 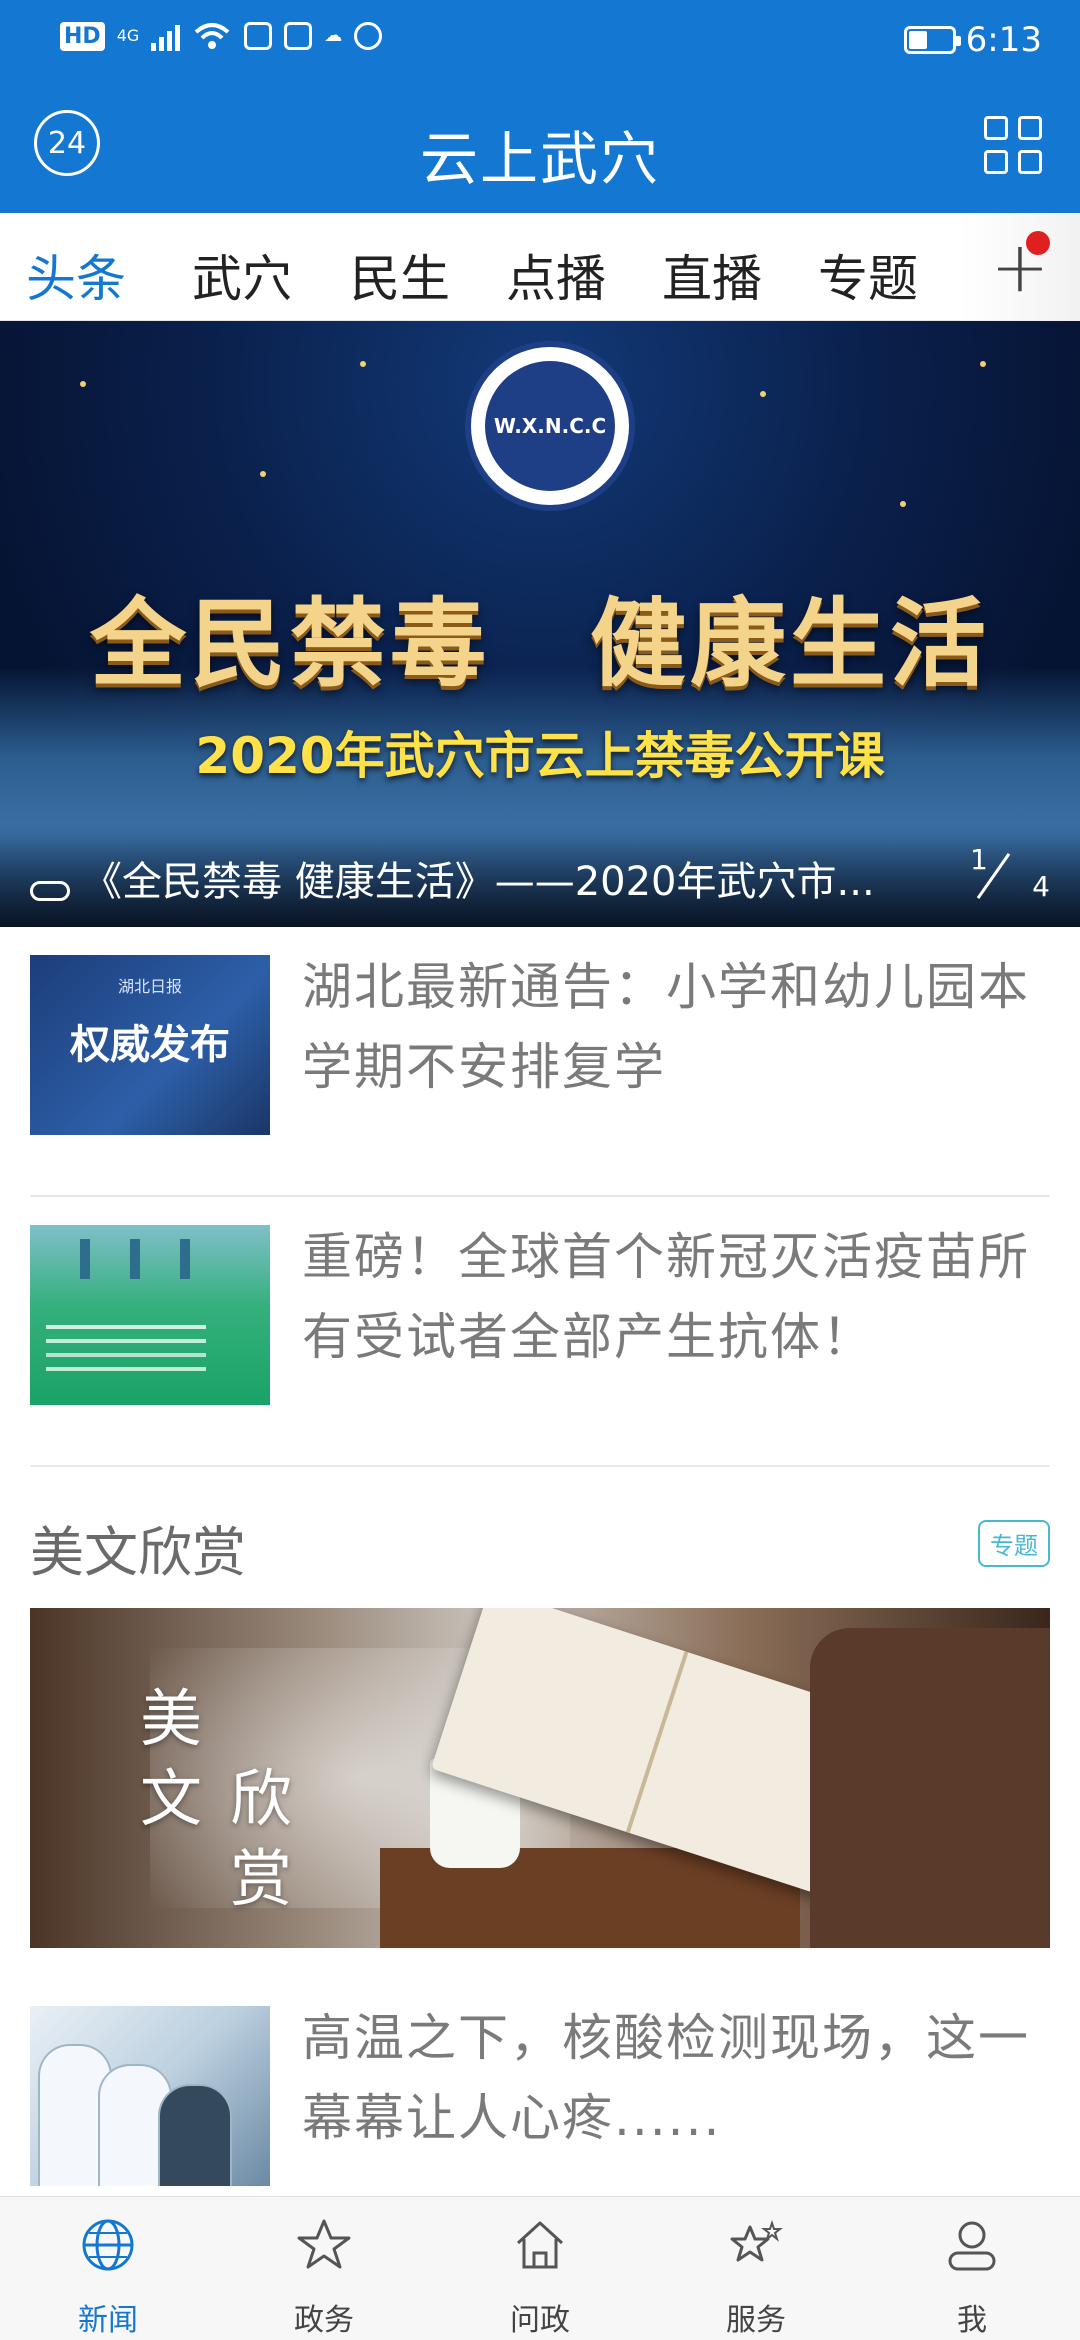 What do you see at coordinates (540, 756) in the screenshot?
I see `banner-subheadline: 2020年武穴市云上禁毒公开课` at bounding box center [540, 756].